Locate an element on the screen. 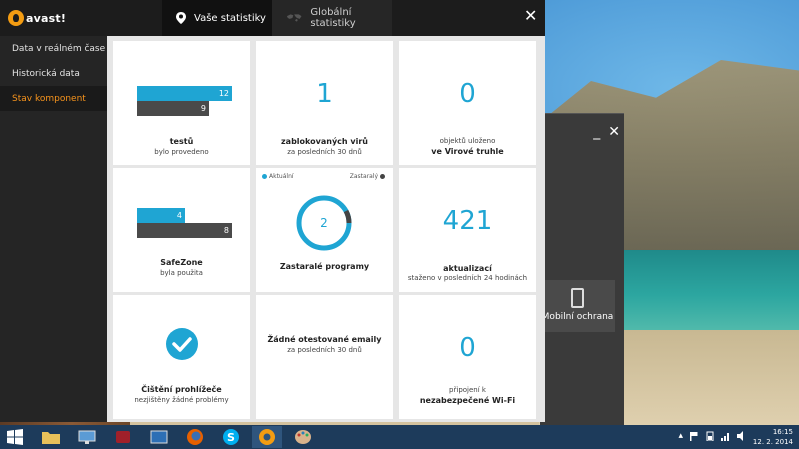 The image size is (799, 449). sidebar-item-history: Historická data is located at coordinates (53, 73).